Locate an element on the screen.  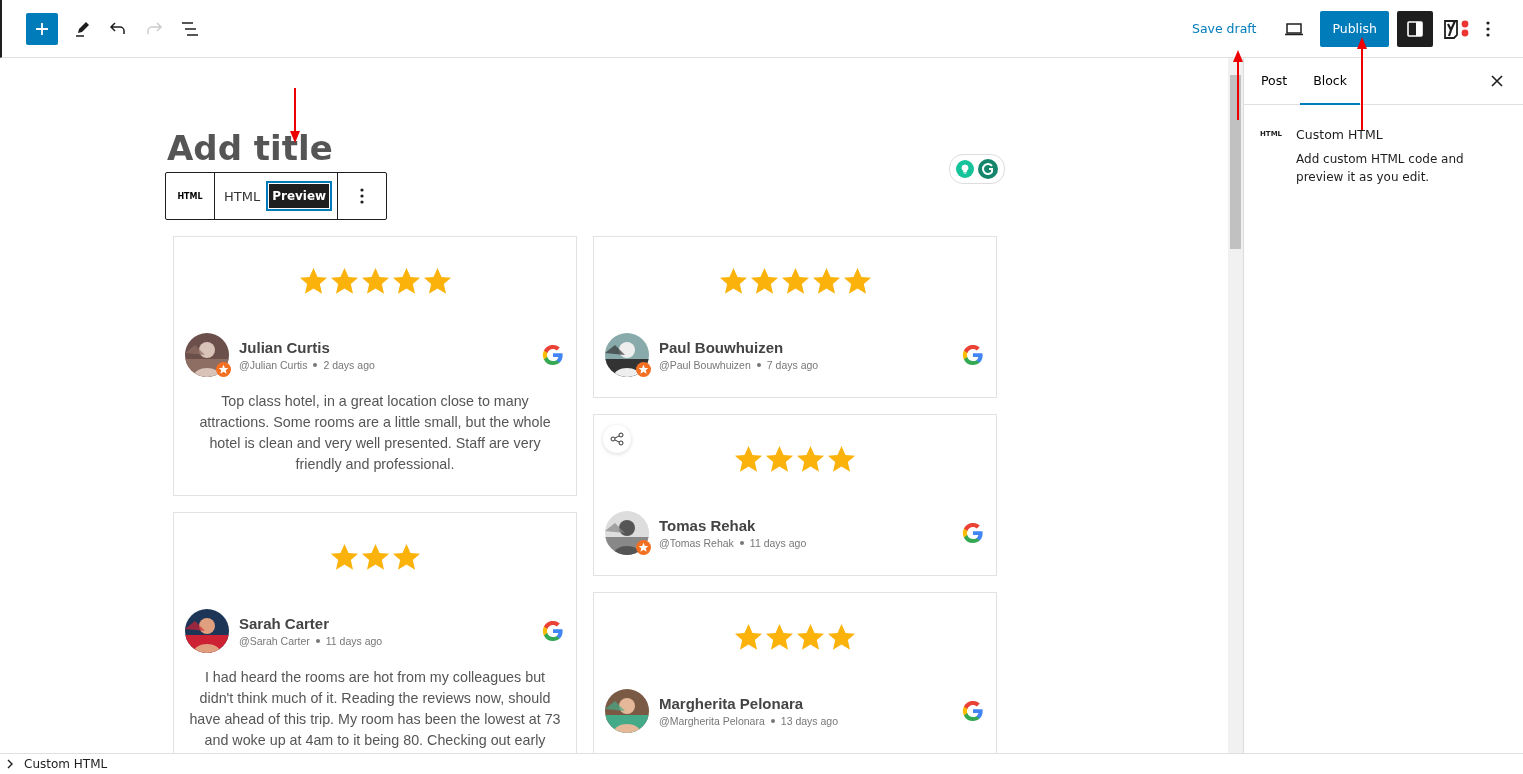
review-text: I had heard the rooms are hot from my colleagues but didn't think much of it. Reading the reviews now, should have ahead of this trip. My room has been the lowest at 73 and woke up at 4am to it being 80. Checking out early is located at coordinates (375, 709).